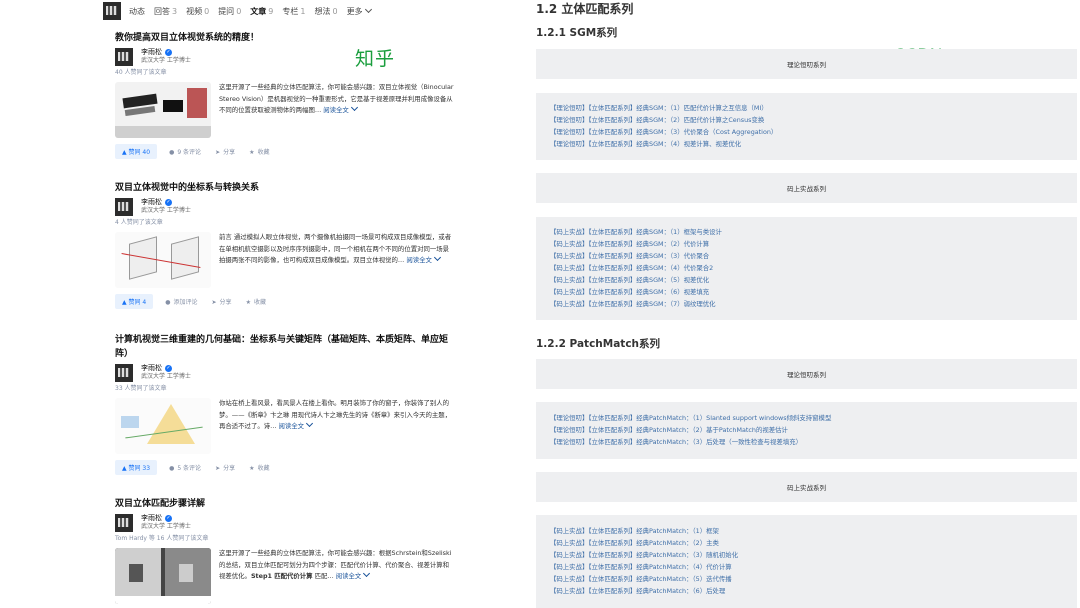  Describe the element at coordinates (185, 467) in the screenshot. I see `comment-button: ● 5 条评论` at that location.